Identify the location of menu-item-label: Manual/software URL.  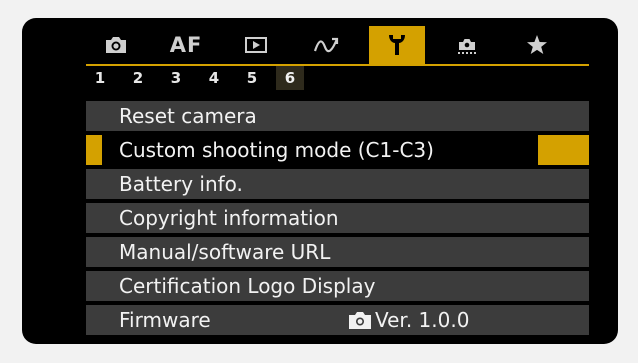
(225, 252).